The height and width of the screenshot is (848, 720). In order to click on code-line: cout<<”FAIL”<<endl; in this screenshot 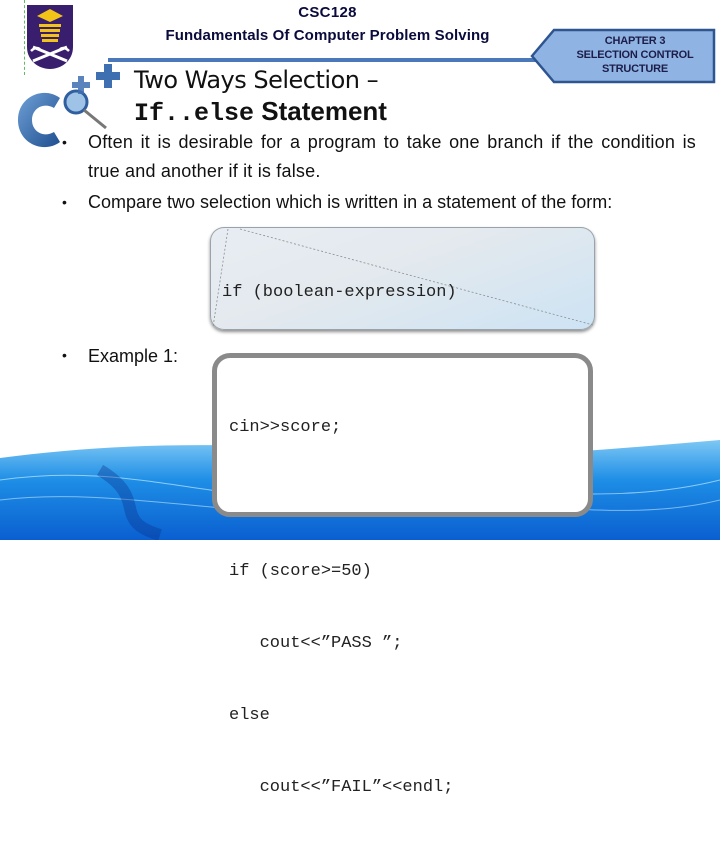, I will do `click(341, 787)`.